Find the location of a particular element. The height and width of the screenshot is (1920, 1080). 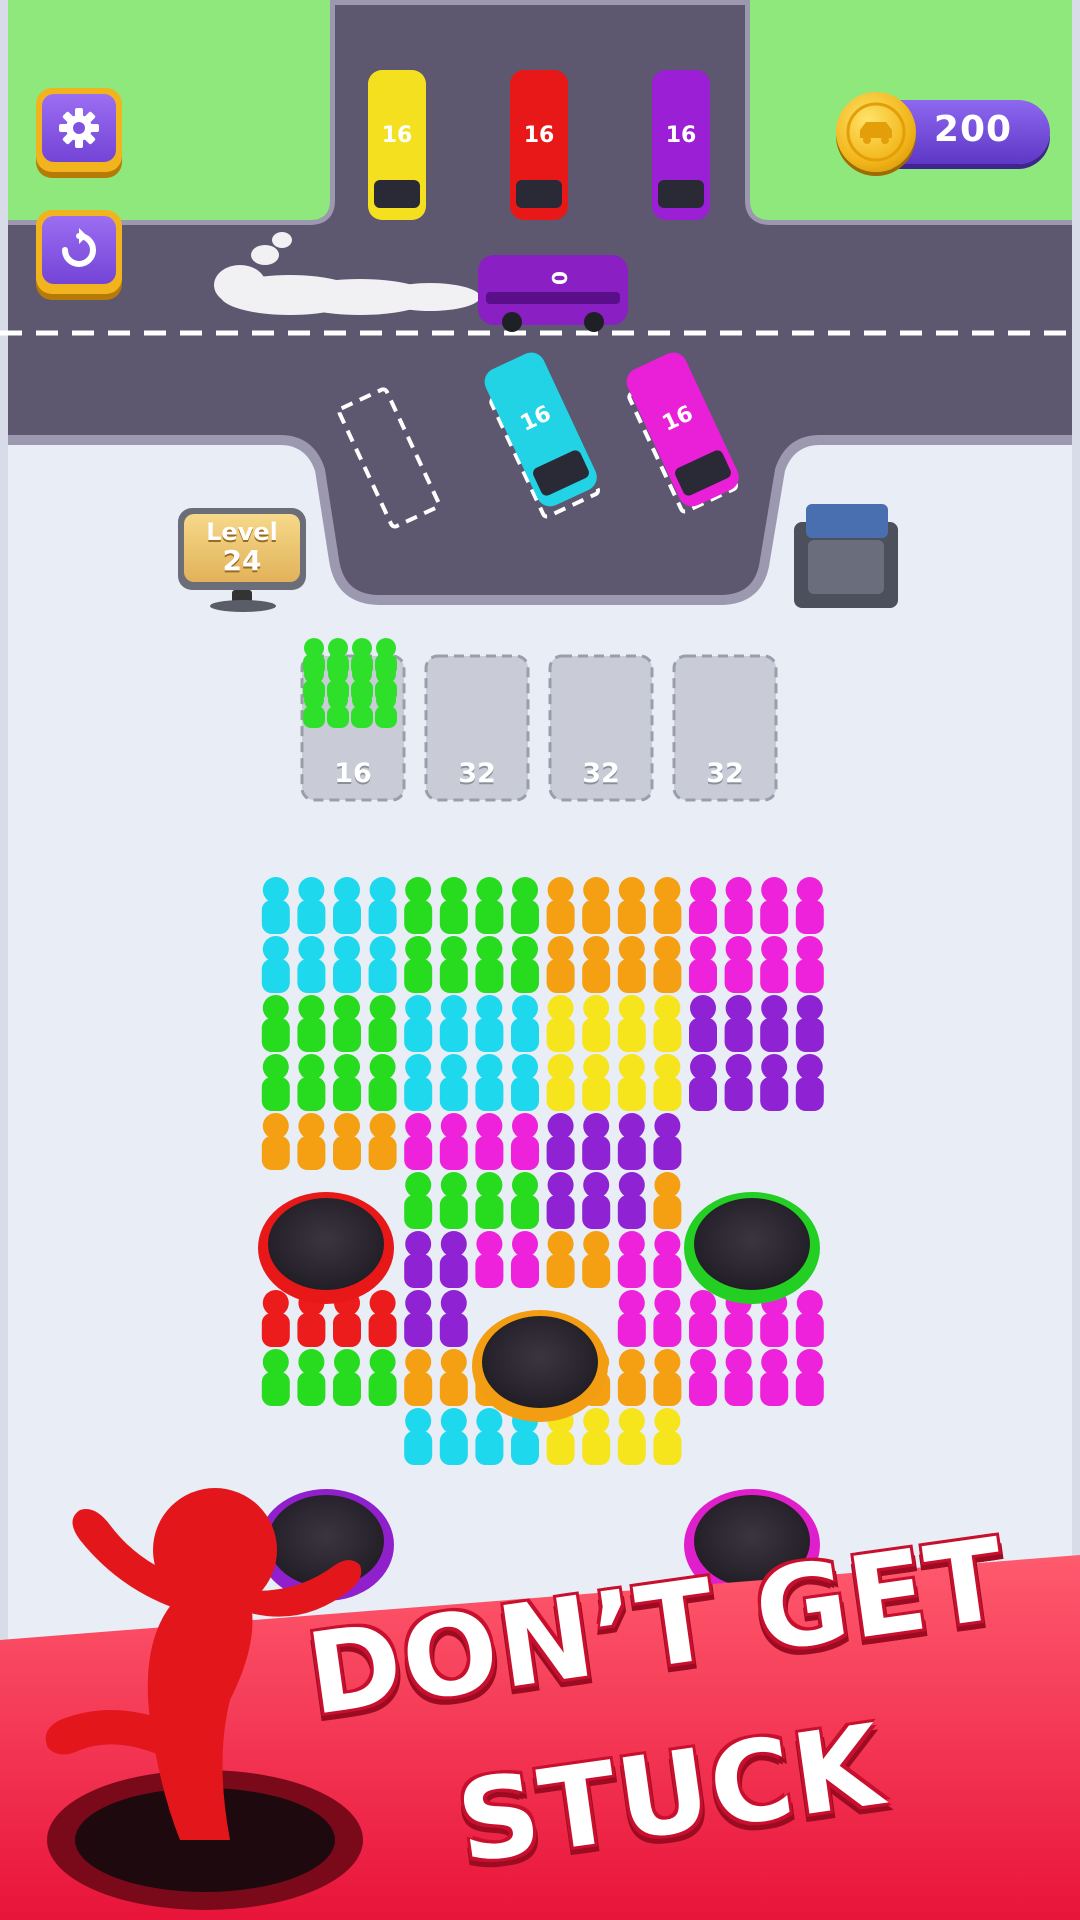

departing-bus: 0 is located at coordinates (553, 293).